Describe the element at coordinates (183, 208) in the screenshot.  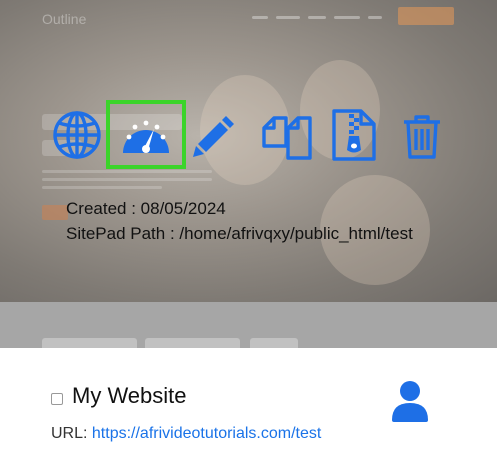
I see `created-value: 08/05/2024` at that location.